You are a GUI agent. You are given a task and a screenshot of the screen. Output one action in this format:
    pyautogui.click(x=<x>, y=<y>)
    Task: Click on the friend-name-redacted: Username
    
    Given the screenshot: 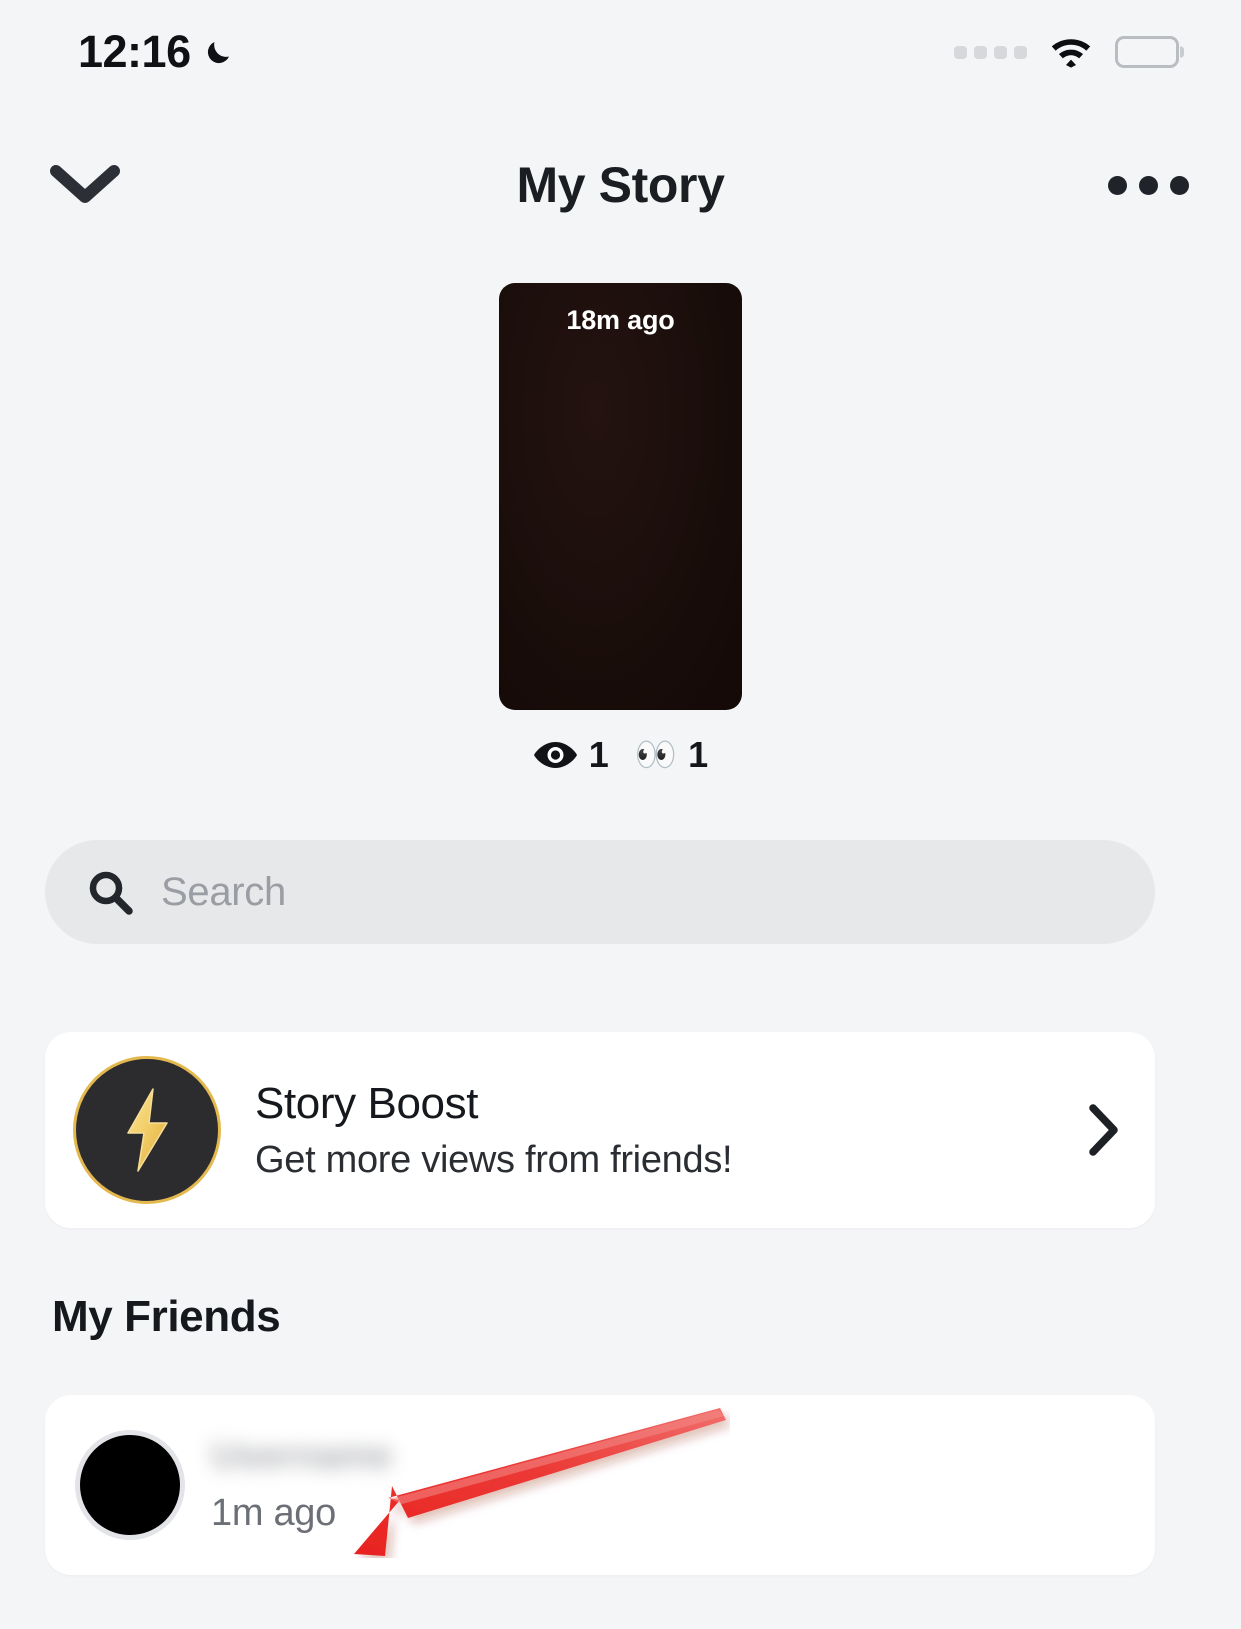 What is the action you would take?
    pyautogui.click(x=302, y=1456)
    